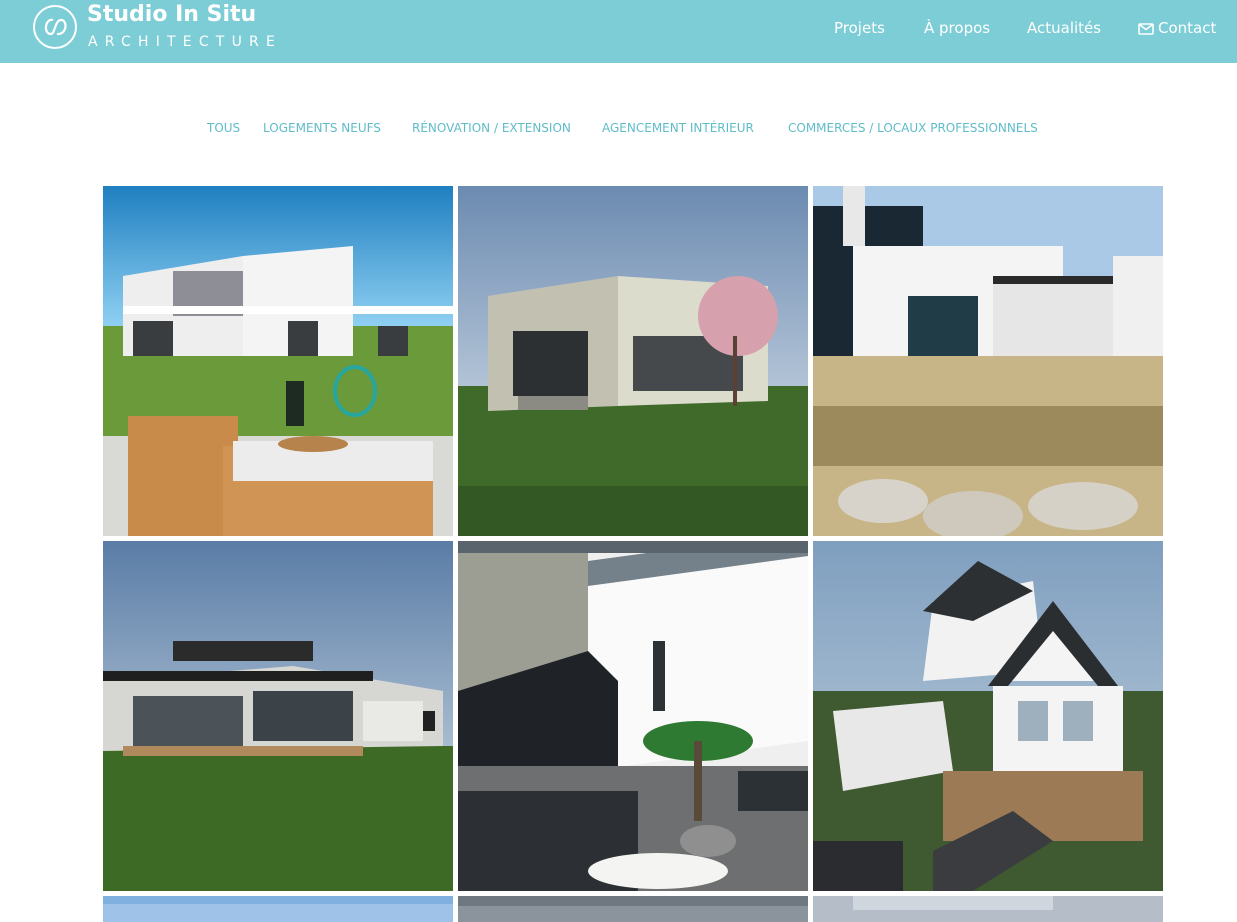 The image size is (1237, 922). I want to click on main-nav: Projets À propos Actualités Contact, so click(618, 31).